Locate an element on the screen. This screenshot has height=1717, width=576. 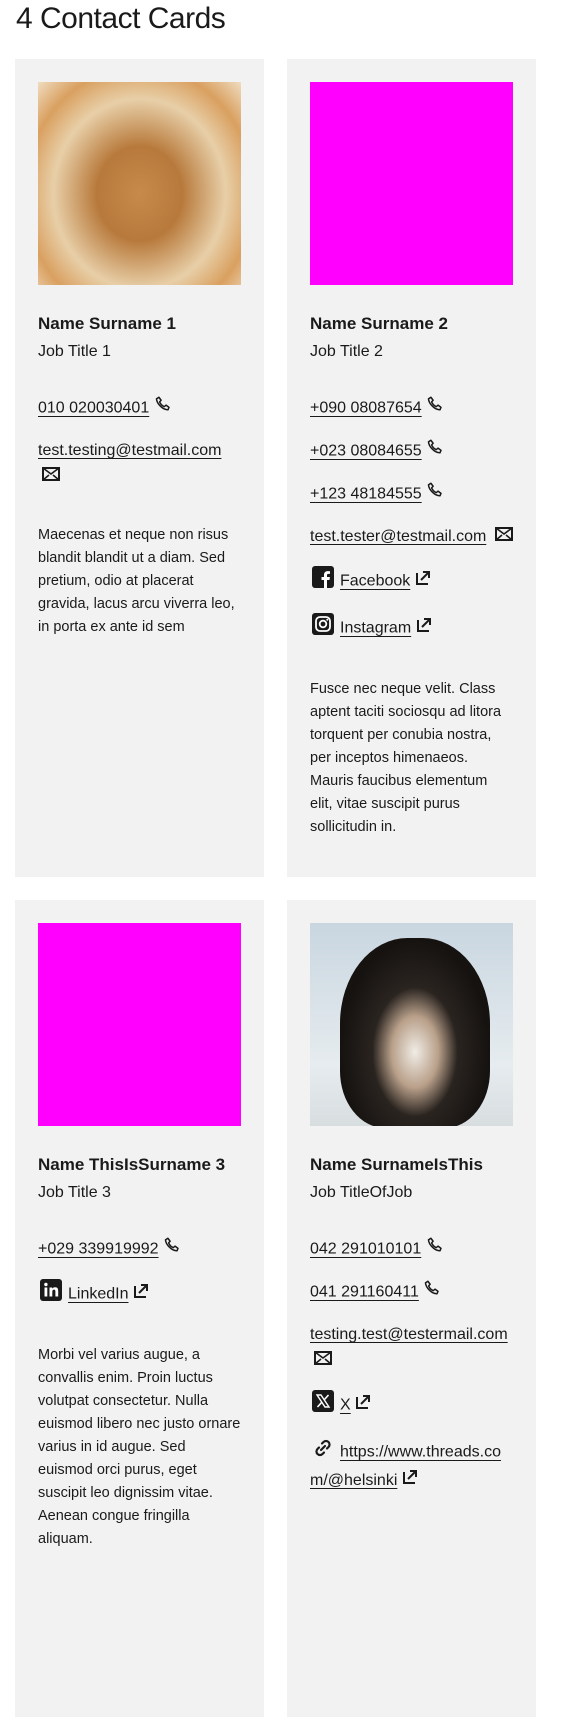
social-link-row: https://www.threads.com/@helsinki is located at coordinates (411, 1465).